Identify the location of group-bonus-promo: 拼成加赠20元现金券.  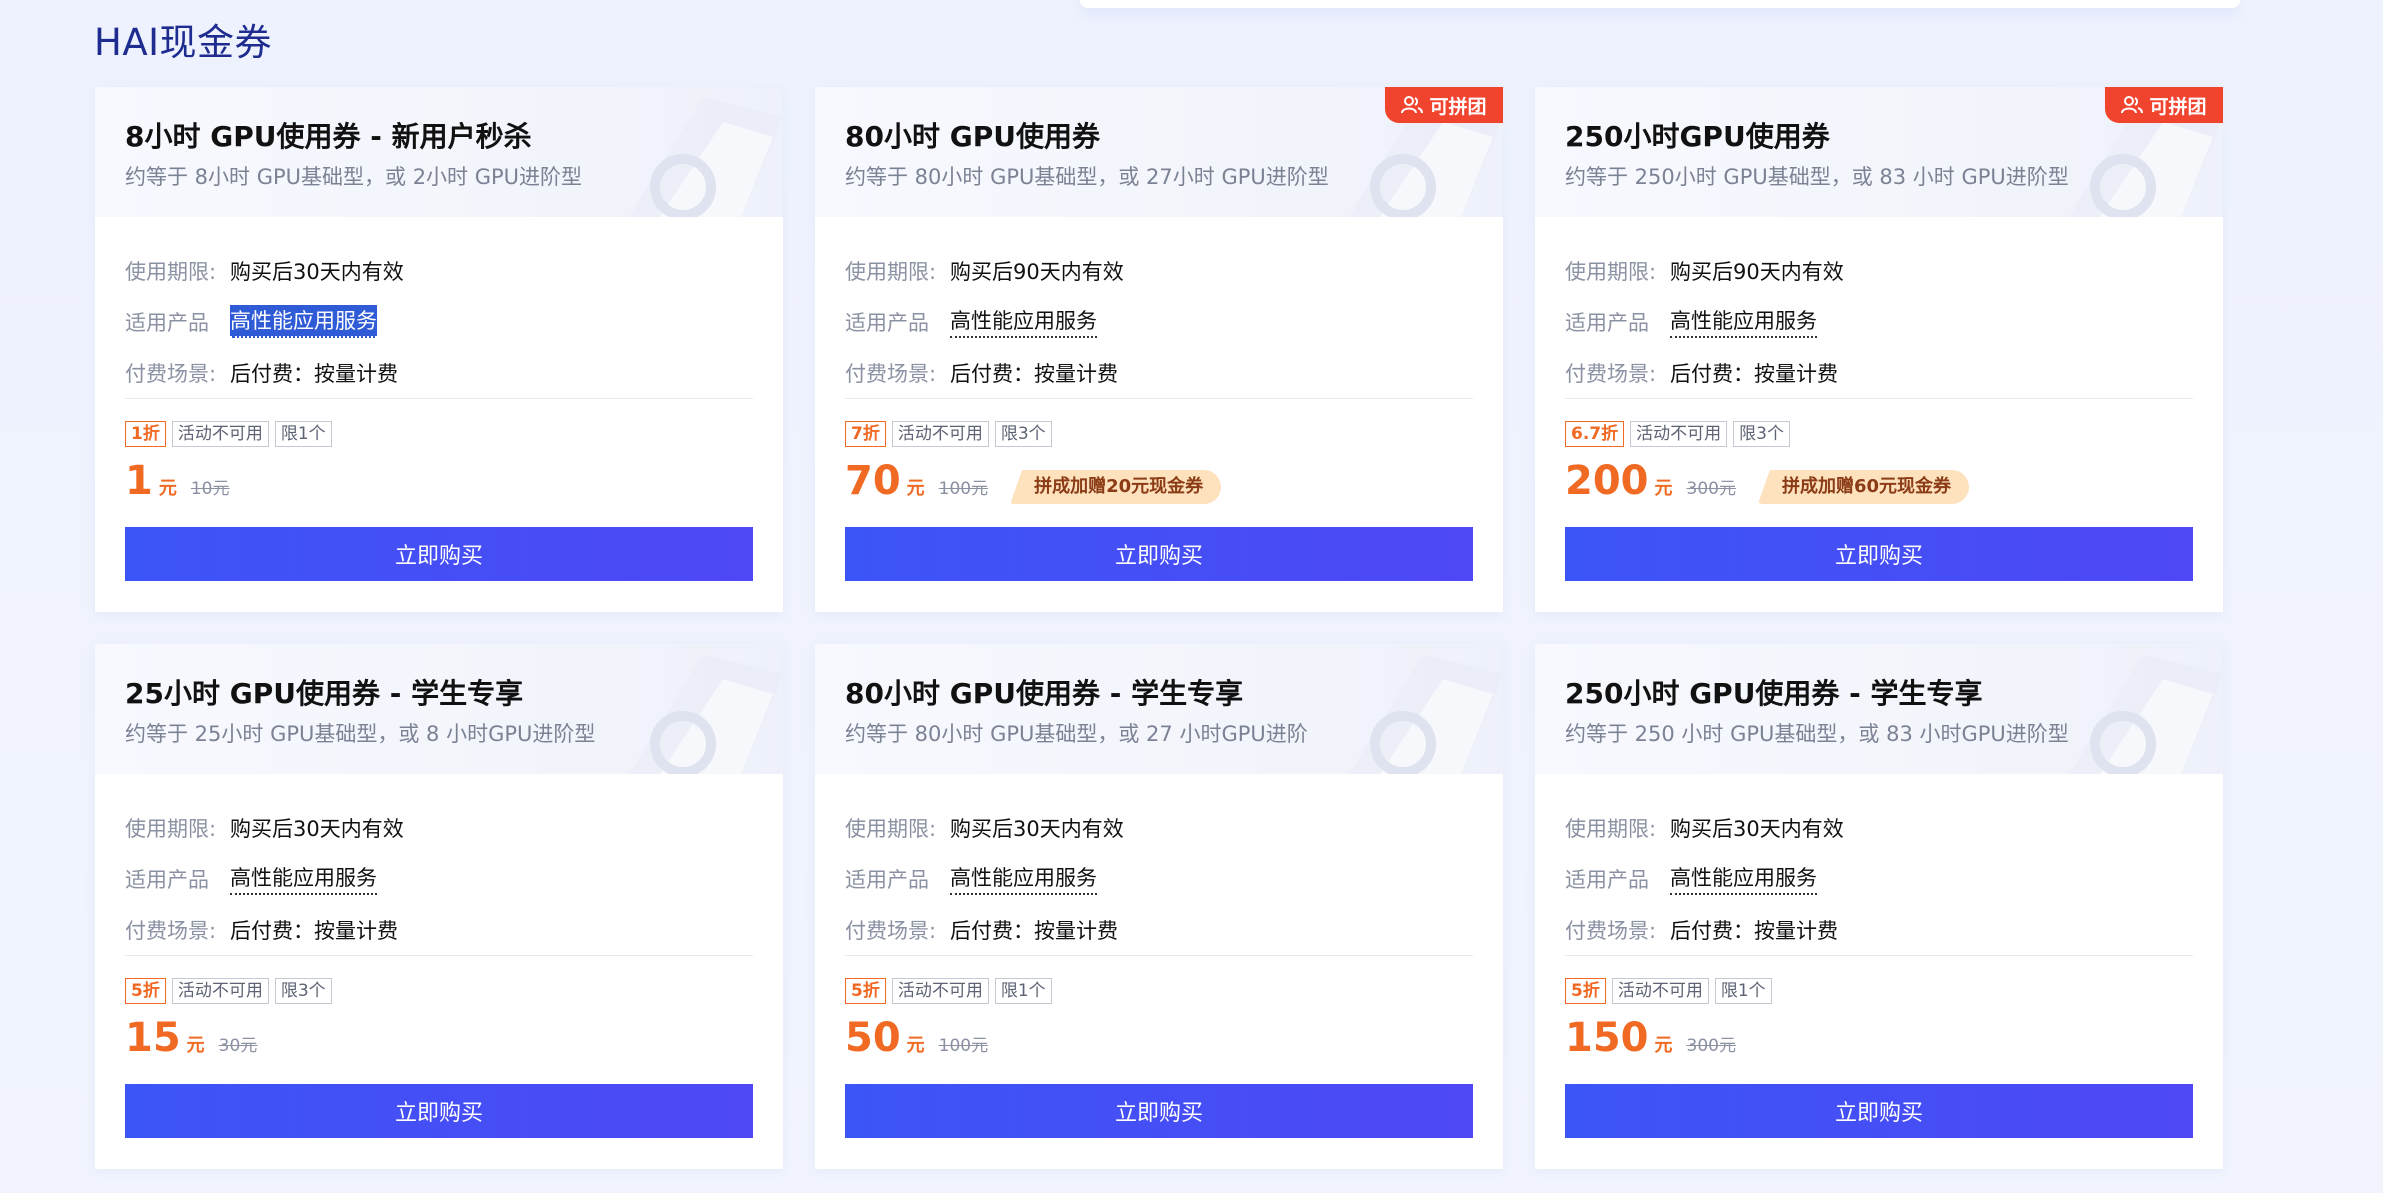
(1116, 487).